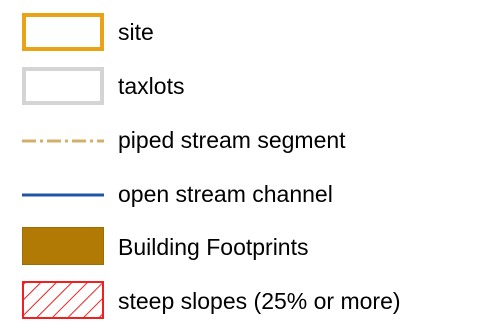 Image resolution: width=480 pixels, height=323 pixels. What do you see at coordinates (151, 86) in the screenshot?
I see `legend-label-taxlots: taxlots` at bounding box center [151, 86].